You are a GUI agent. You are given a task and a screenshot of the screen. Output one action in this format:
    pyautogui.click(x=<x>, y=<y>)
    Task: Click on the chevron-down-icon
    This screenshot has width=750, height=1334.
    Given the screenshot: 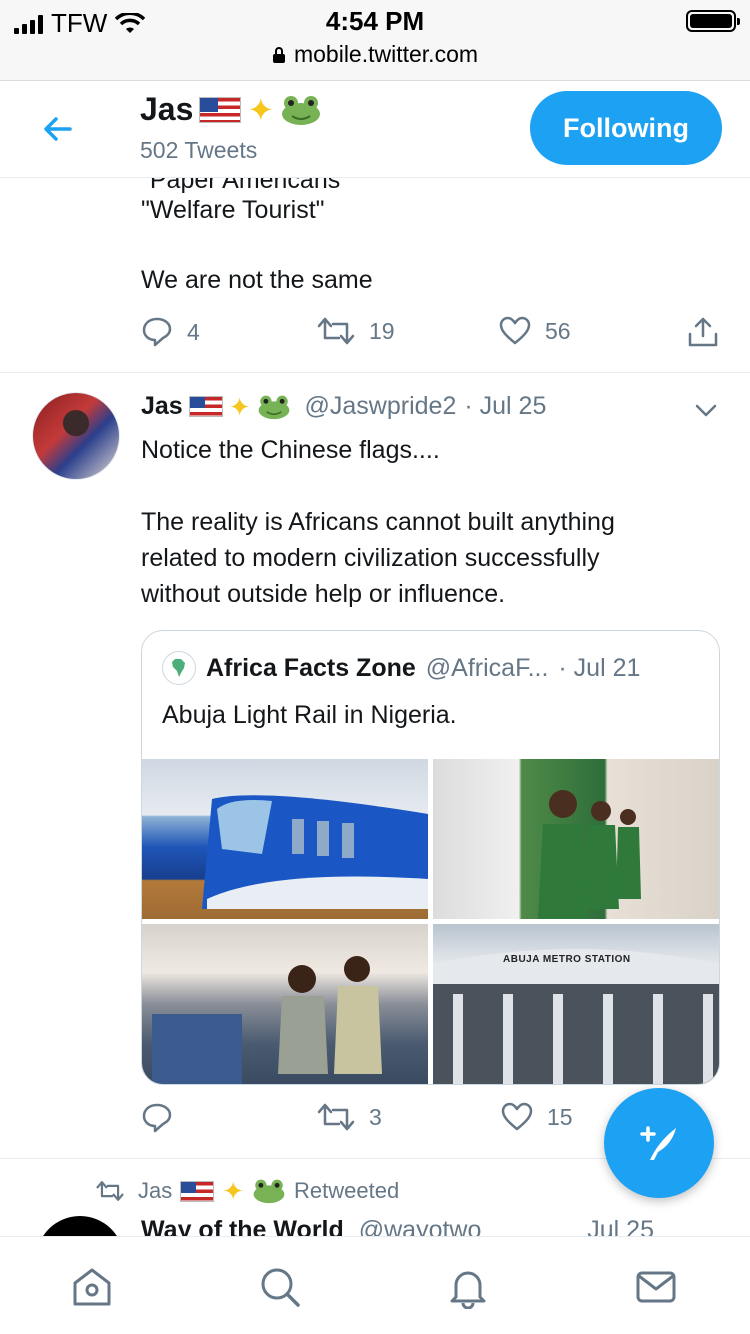 What is the action you would take?
    pyautogui.click(x=706, y=410)
    